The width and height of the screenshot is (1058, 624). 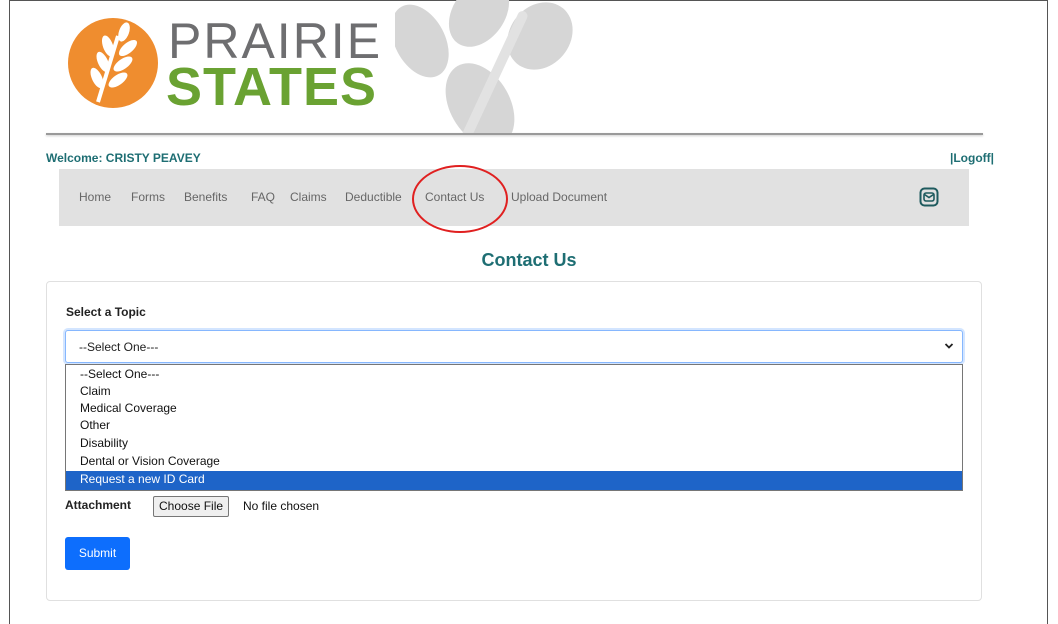 What do you see at coordinates (559, 197) in the screenshot?
I see `nav-upload-document: Upload Document` at bounding box center [559, 197].